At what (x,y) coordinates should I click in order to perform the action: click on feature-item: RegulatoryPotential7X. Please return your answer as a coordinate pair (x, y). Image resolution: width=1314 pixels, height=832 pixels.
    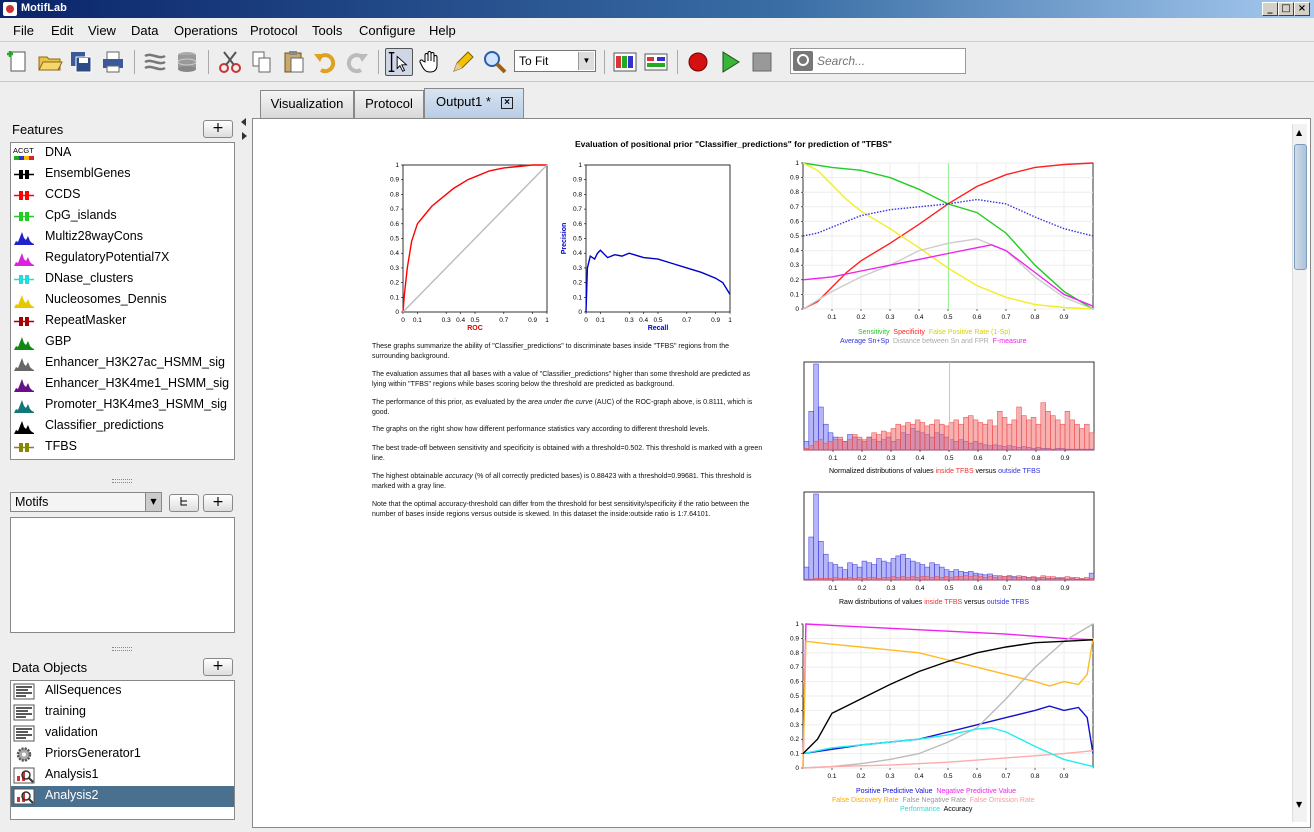
    Looking at the image, I should click on (122, 258).